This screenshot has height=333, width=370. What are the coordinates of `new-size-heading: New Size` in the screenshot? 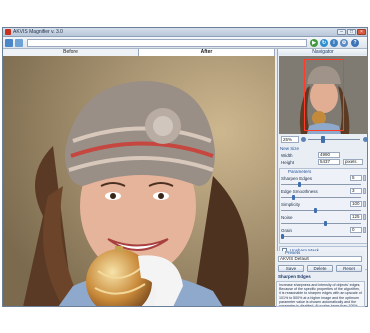 It's located at (290, 148).